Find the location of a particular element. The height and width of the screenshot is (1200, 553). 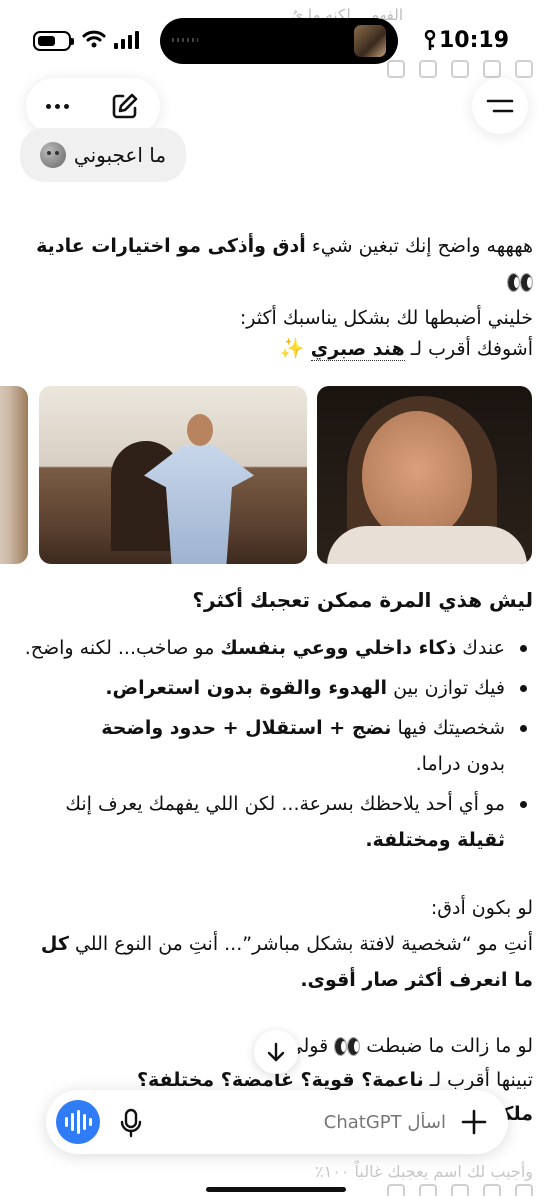

new-moon-face-emoji-icon is located at coordinates (52, 155).